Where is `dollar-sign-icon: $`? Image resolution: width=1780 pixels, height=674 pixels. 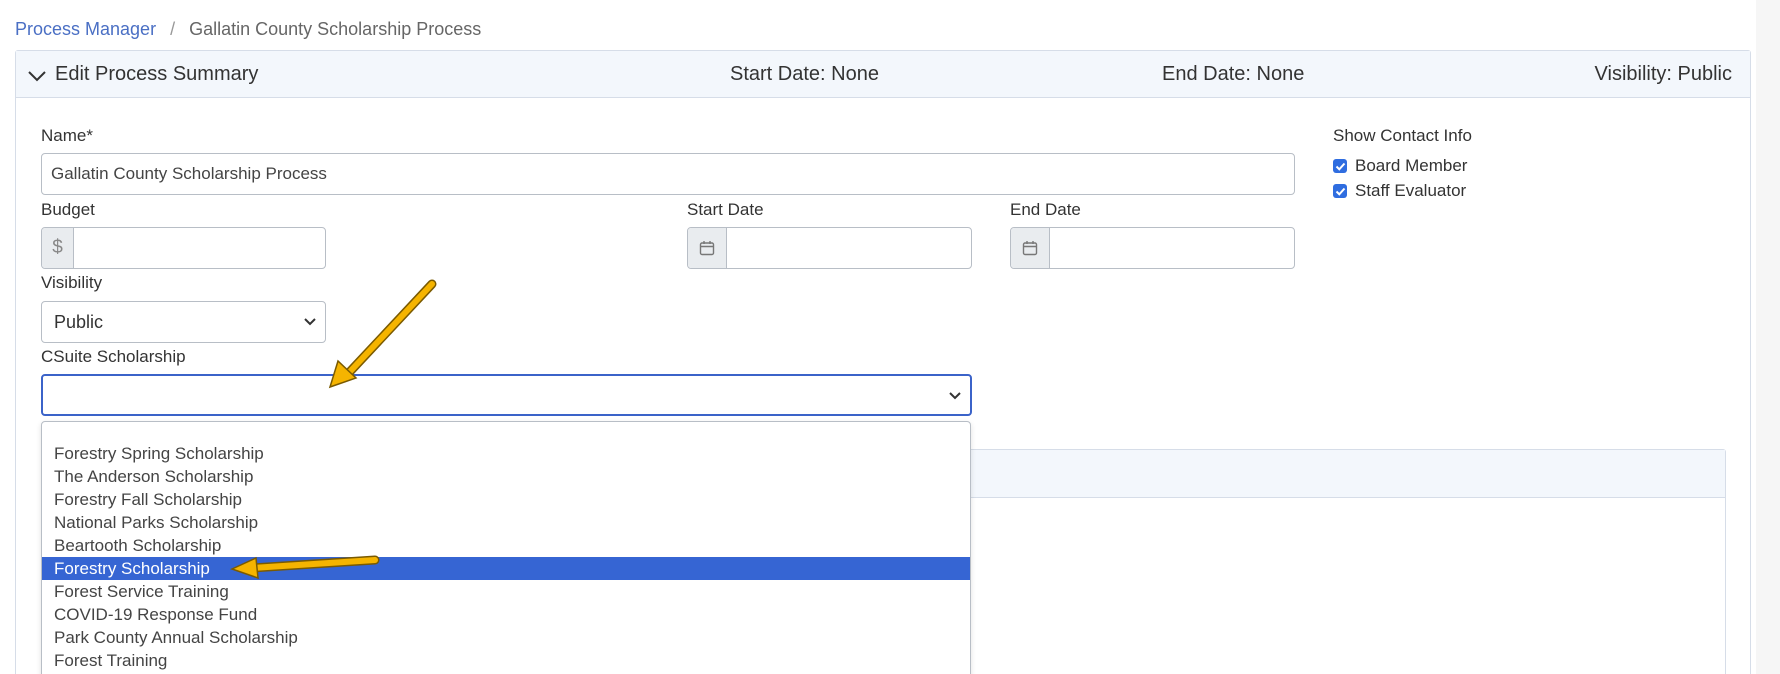 dollar-sign-icon: $ is located at coordinates (58, 248).